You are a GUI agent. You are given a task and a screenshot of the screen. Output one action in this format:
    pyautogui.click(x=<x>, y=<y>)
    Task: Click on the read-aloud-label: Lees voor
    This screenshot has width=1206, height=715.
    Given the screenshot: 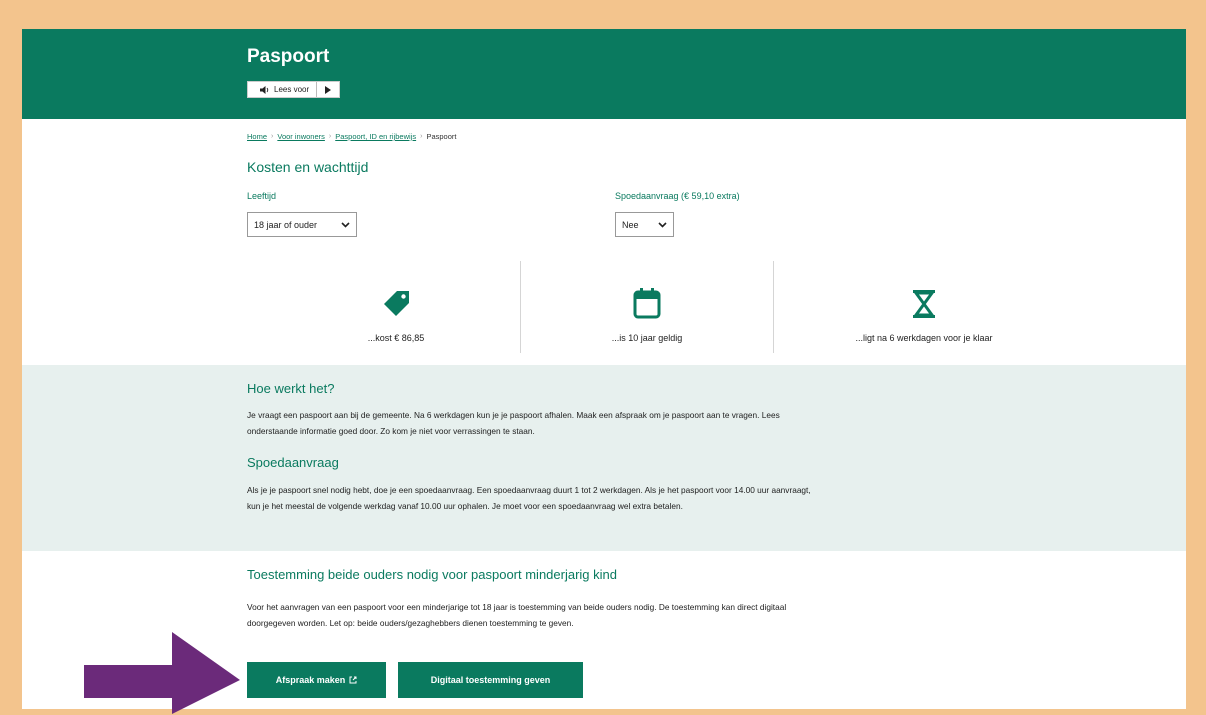 What is the action you would take?
    pyautogui.click(x=292, y=89)
    